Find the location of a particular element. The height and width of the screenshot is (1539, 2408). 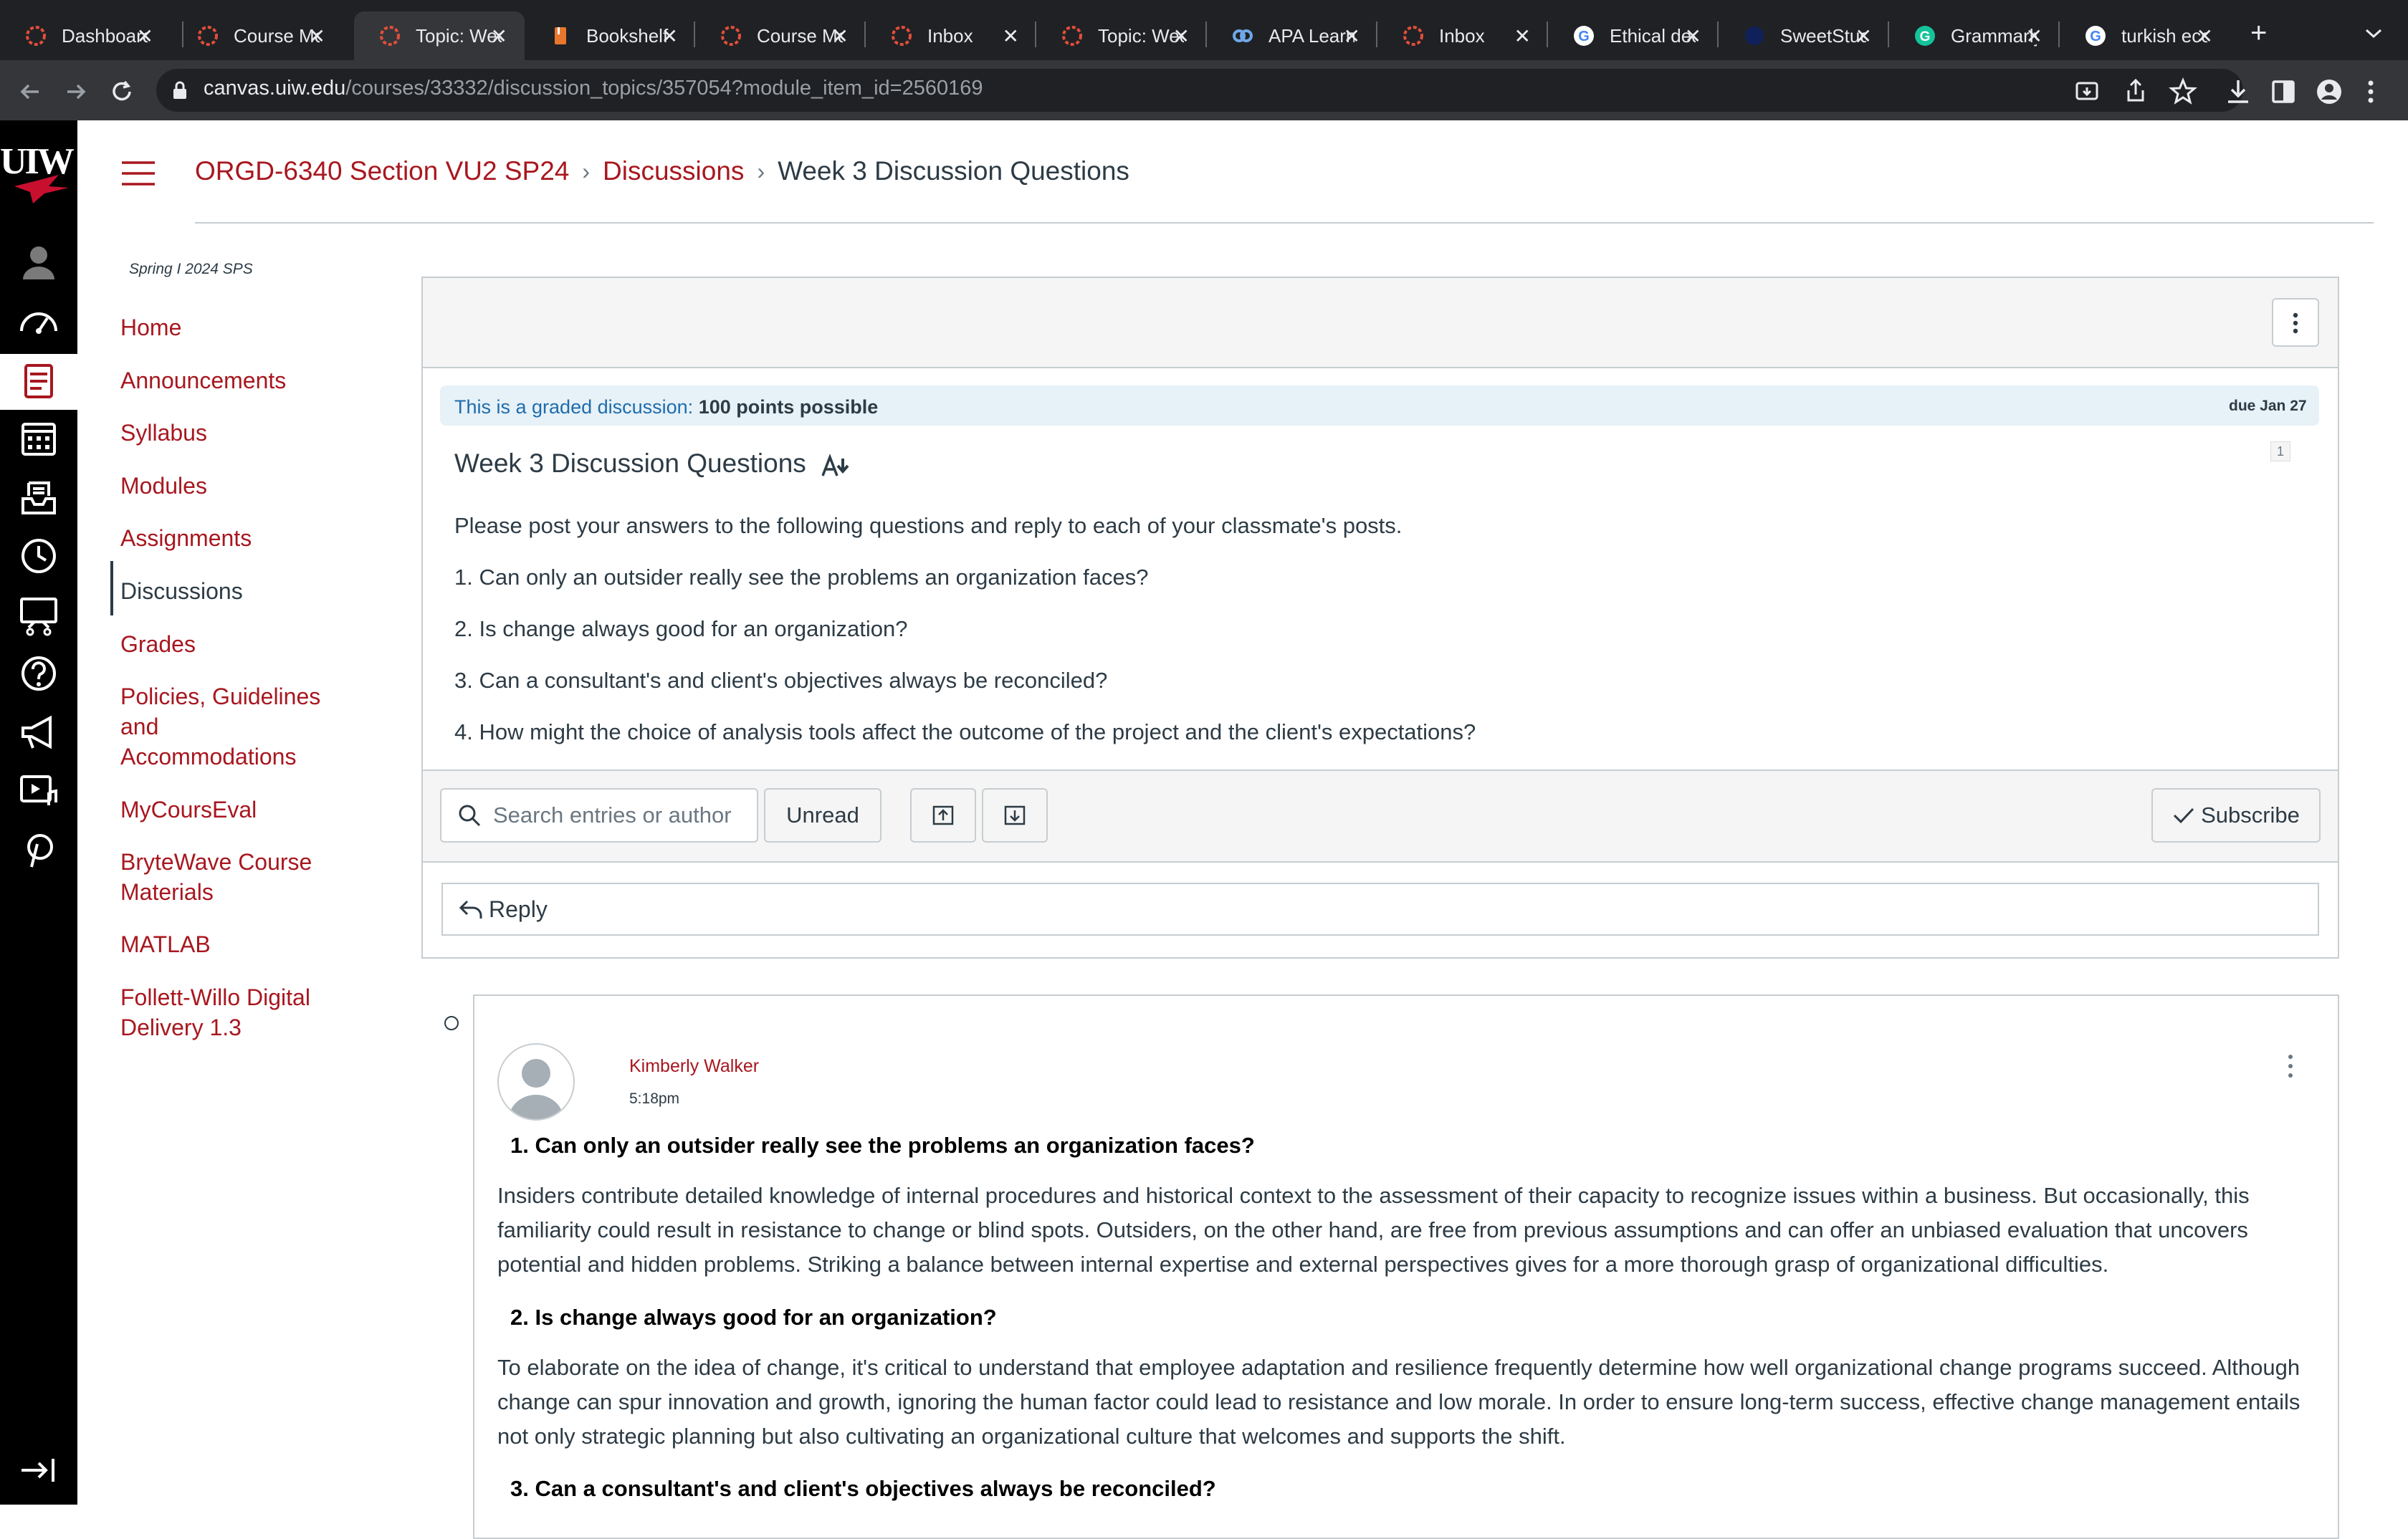

share-icon is located at coordinates (2136, 91).